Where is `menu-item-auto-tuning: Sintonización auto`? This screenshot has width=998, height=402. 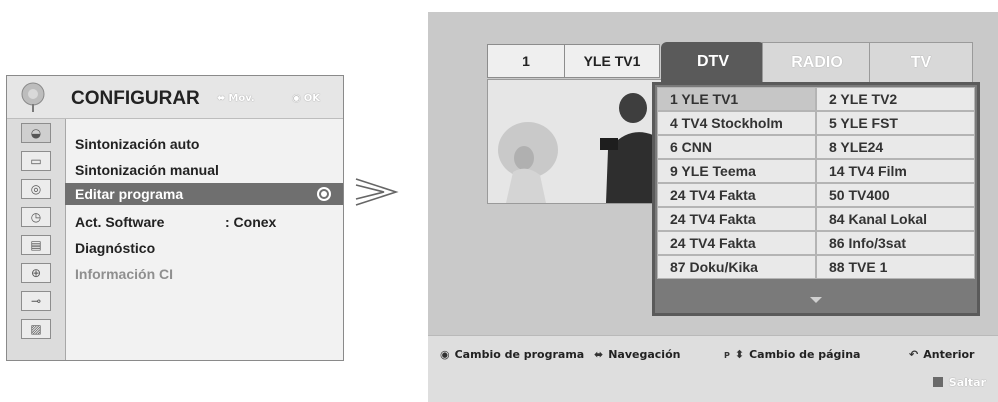
menu-item-auto-tuning: Sintonización auto is located at coordinates (137, 144).